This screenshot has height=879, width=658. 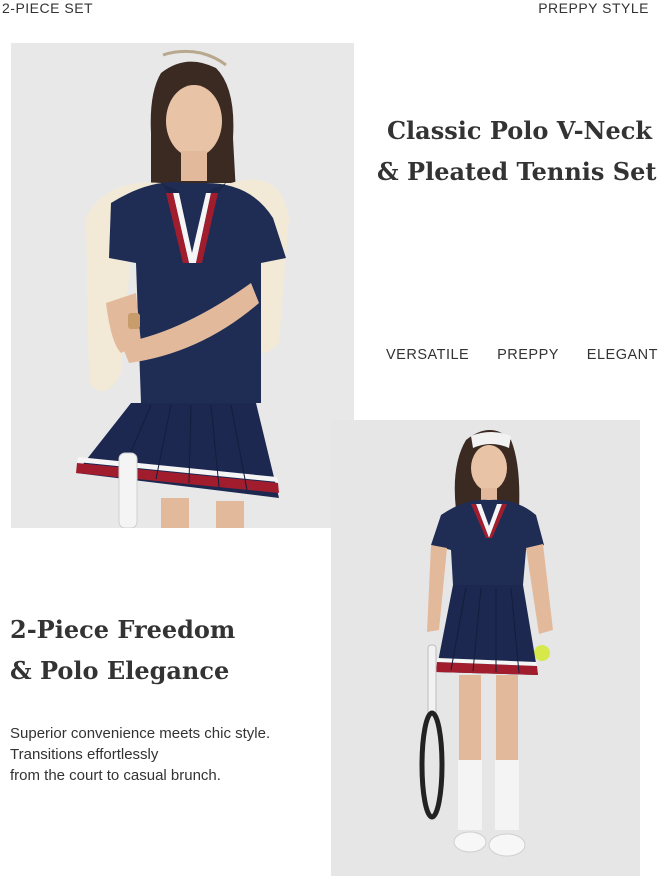 What do you see at coordinates (593, 8) in the screenshot?
I see `top-right-label: PREPPY STYLE` at bounding box center [593, 8].